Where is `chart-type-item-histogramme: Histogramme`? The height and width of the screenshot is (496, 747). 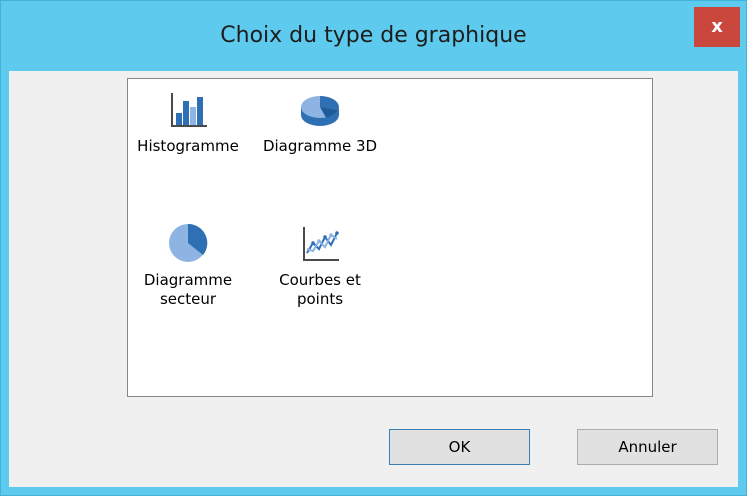
chart-type-item-histogramme: Histogramme is located at coordinates (188, 121).